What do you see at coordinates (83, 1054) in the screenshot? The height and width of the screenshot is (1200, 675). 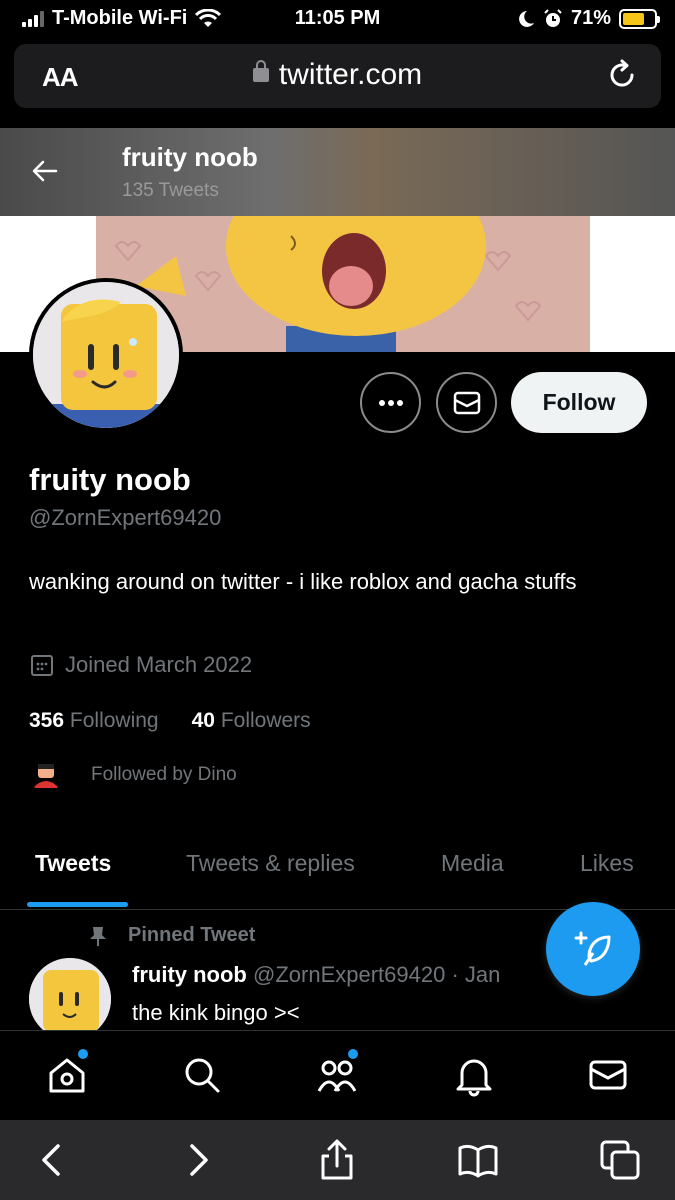 I see `home-notification-dot` at bounding box center [83, 1054].